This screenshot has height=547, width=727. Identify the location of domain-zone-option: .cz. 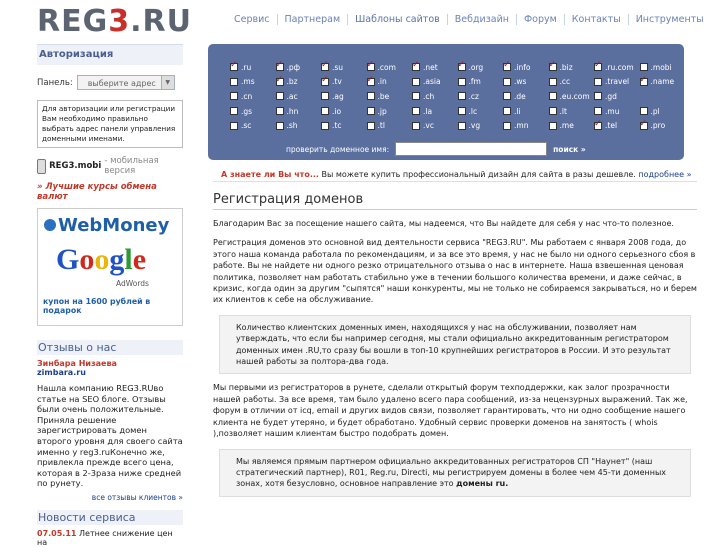
(480, 96).